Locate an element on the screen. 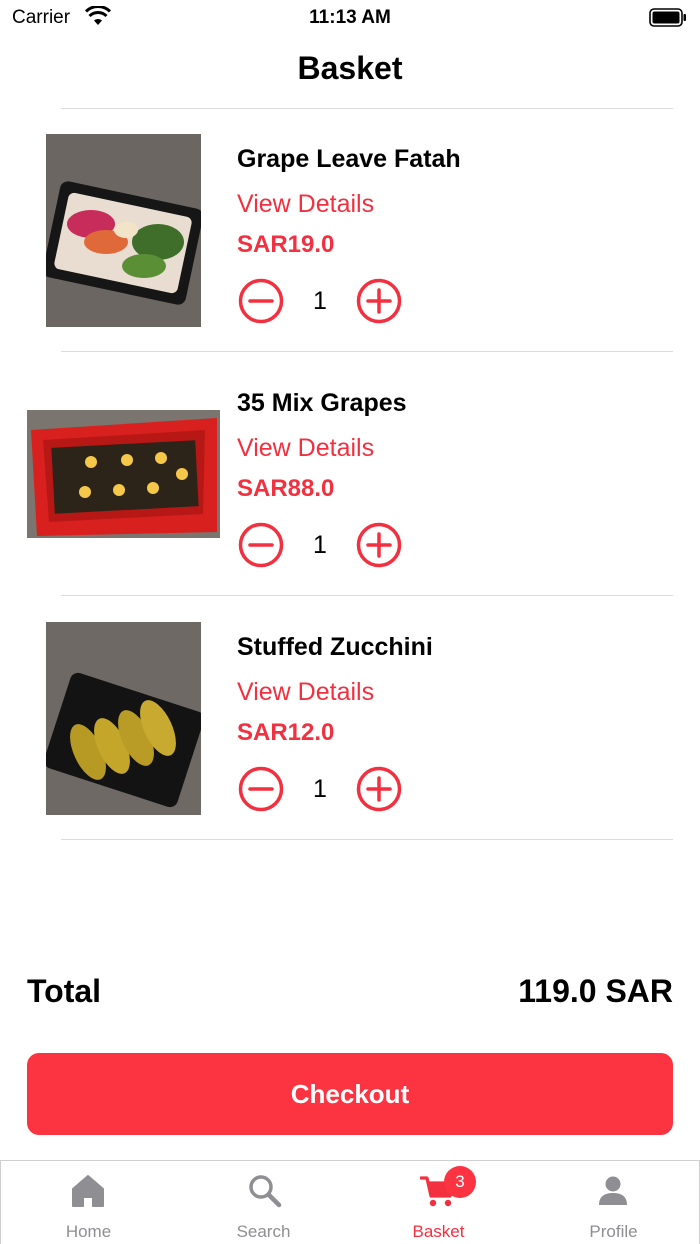 The width and height of the screenshot is (700, 1244). tab-bar: Home Search Basket Profile is located at coordinates (350, 1202).